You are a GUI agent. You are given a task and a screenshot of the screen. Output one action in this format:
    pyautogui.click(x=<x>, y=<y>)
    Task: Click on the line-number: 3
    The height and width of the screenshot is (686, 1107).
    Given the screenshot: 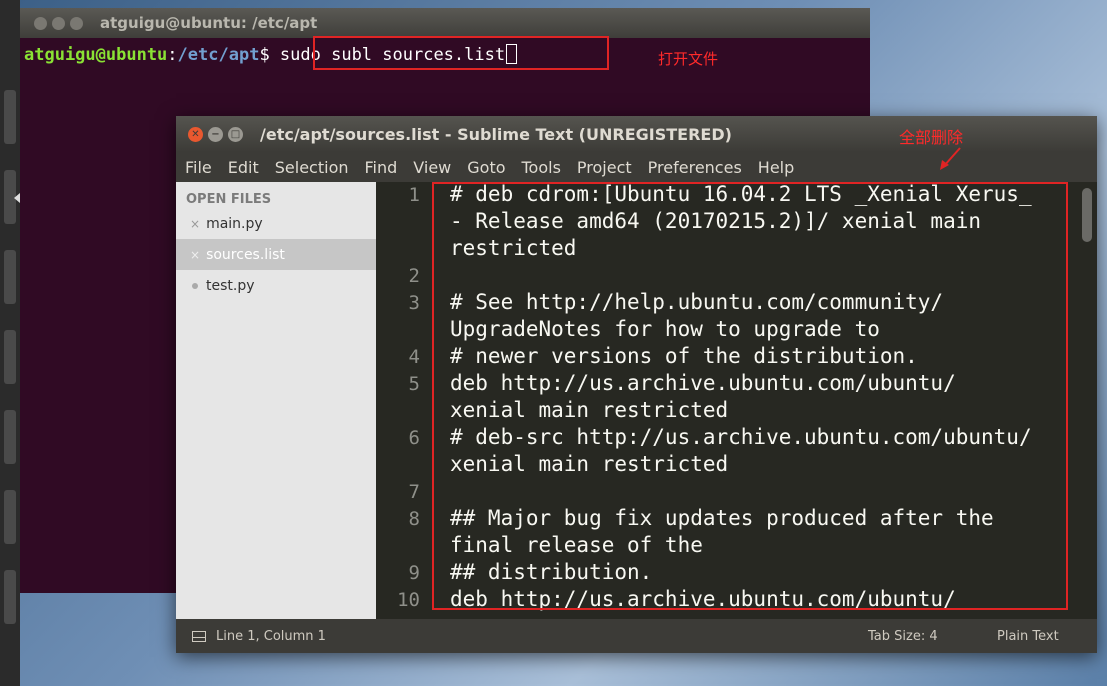 What is the action you would take?
    pyautogui.click(x=414, y=303)
    